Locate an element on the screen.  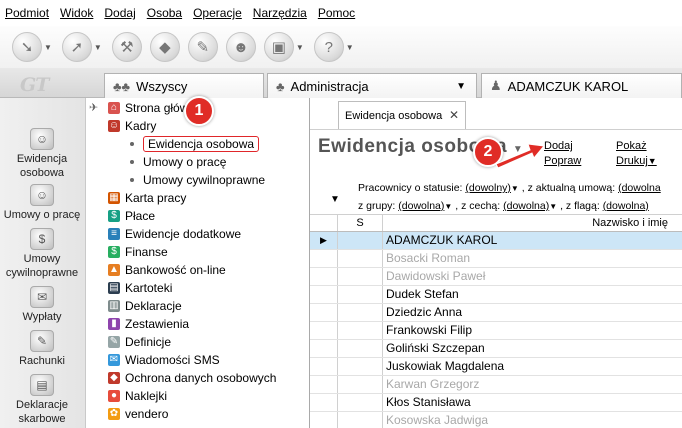
tree-item-ewidencja-osobowa: Ewidencja osobowa is located at coordinates (193, 144).